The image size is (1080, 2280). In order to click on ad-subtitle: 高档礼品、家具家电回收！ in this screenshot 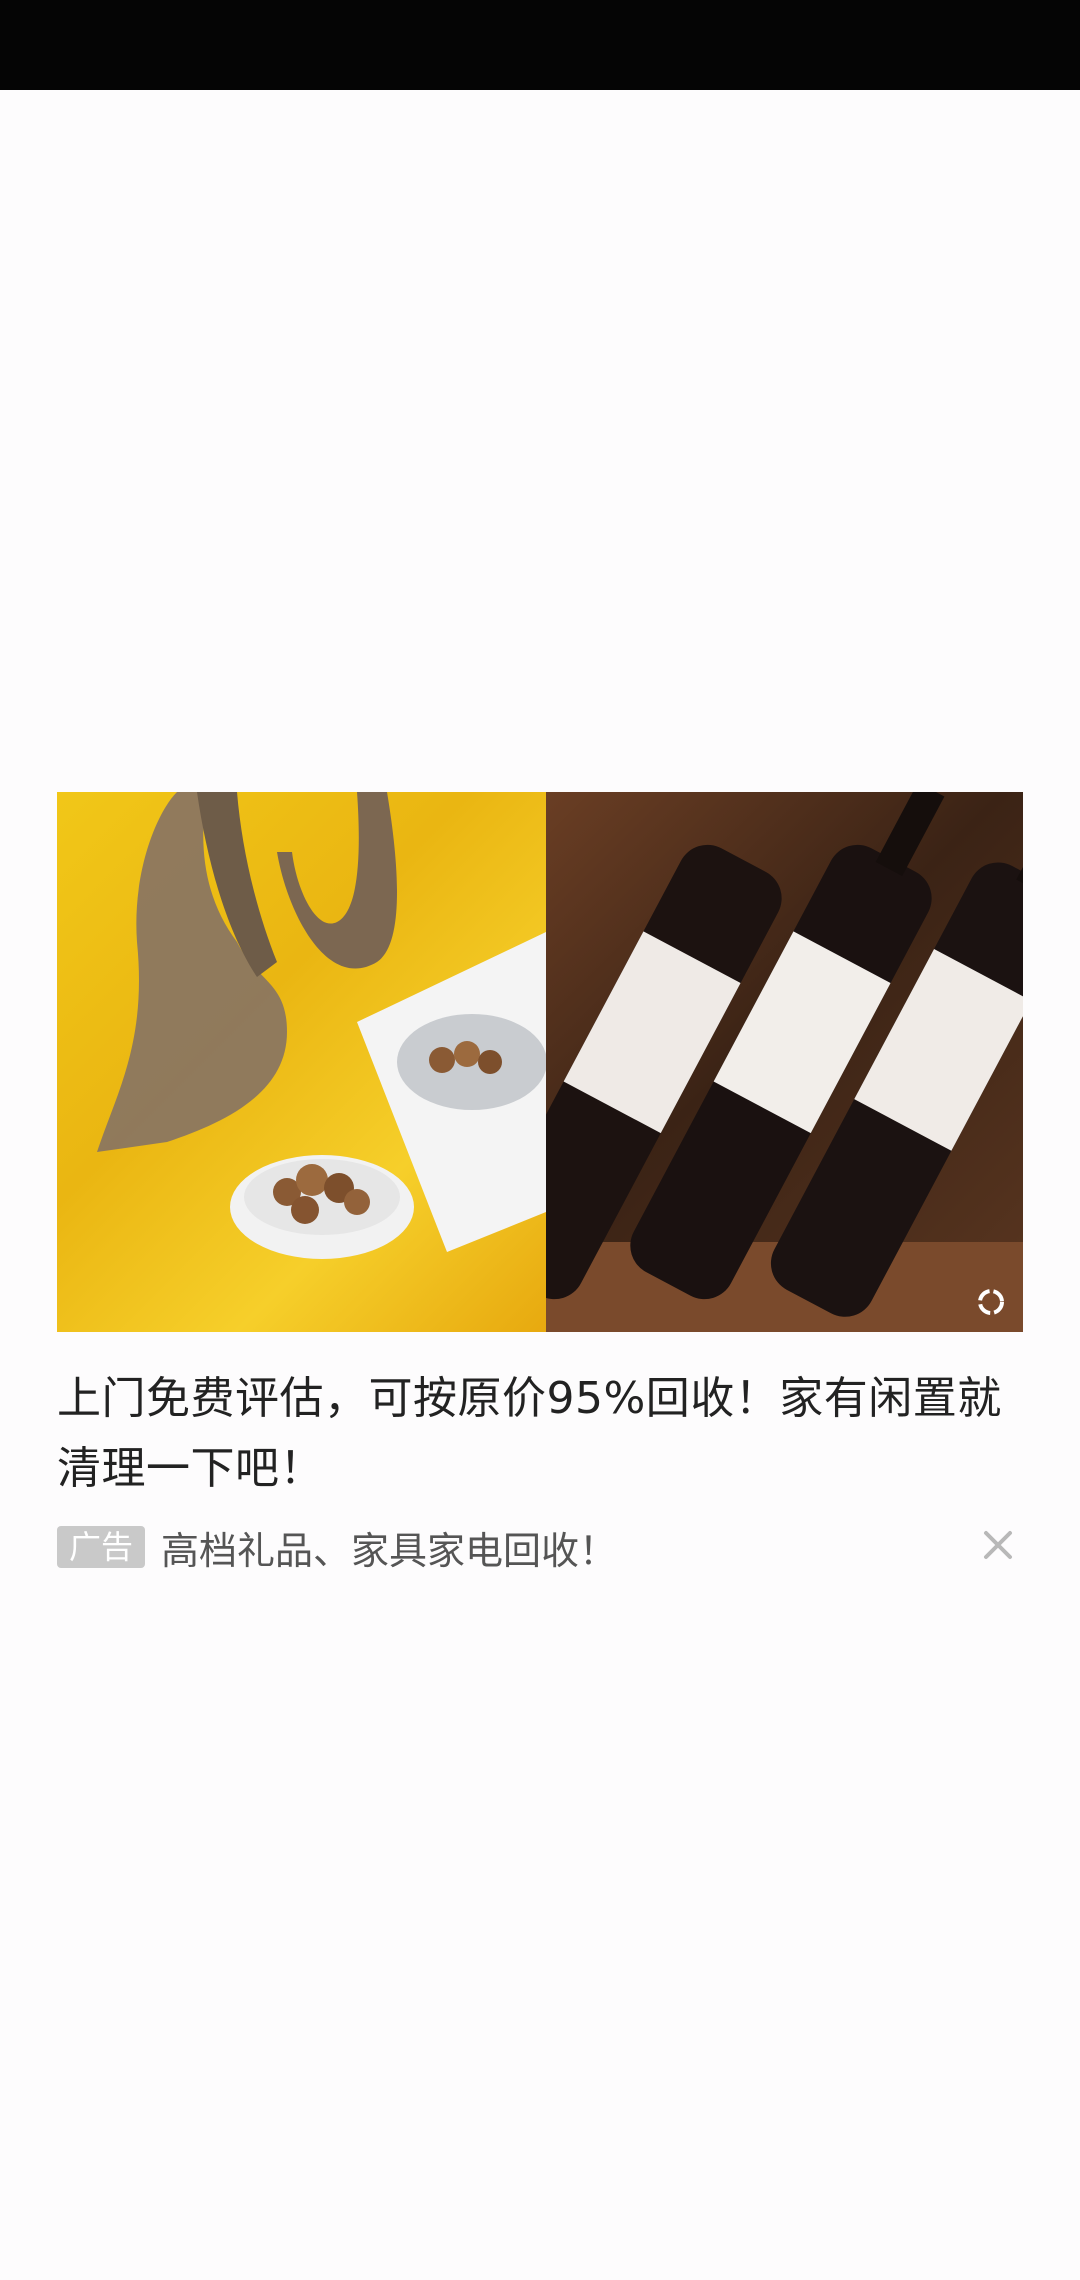, I will do `click(389, 1547)`.